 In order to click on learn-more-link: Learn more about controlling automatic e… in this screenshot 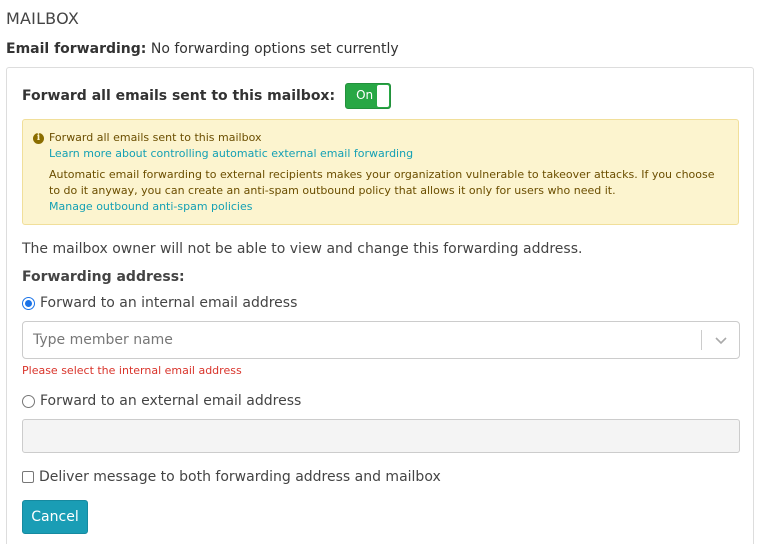, I will do `click(231, 154)`.